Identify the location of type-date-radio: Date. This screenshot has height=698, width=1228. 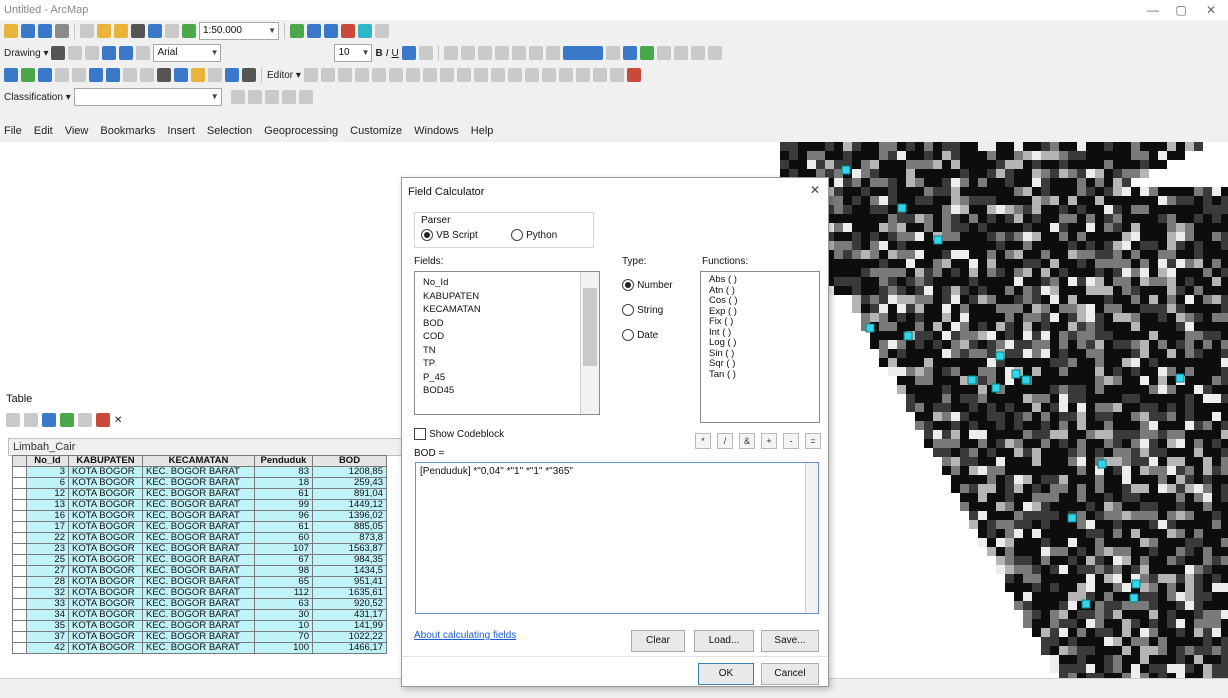
(640, 335).